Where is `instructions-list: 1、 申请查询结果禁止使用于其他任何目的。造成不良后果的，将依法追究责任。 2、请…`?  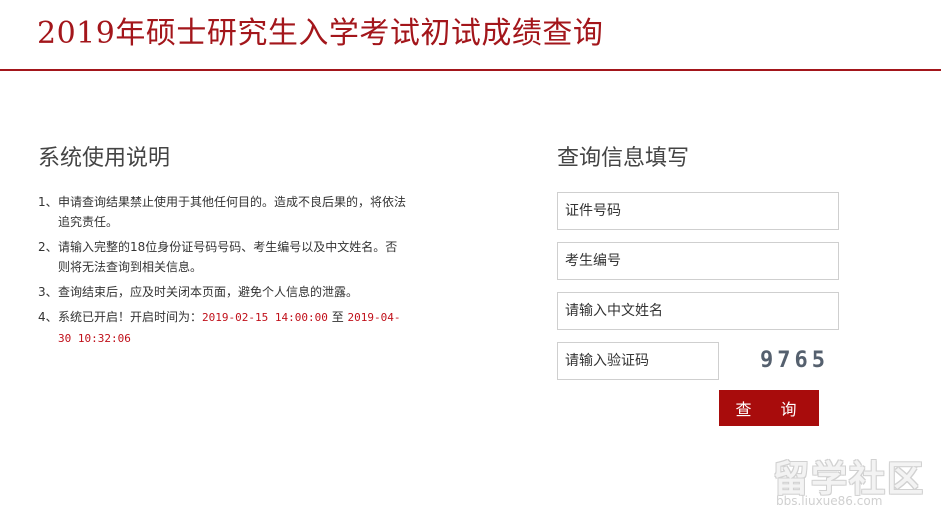 instructions-list: 1、 申请查询结果禁止使用于其他任何目的。造成不良后果的，将依法追究责任。 2、请… is located at coordinates (223, 270).